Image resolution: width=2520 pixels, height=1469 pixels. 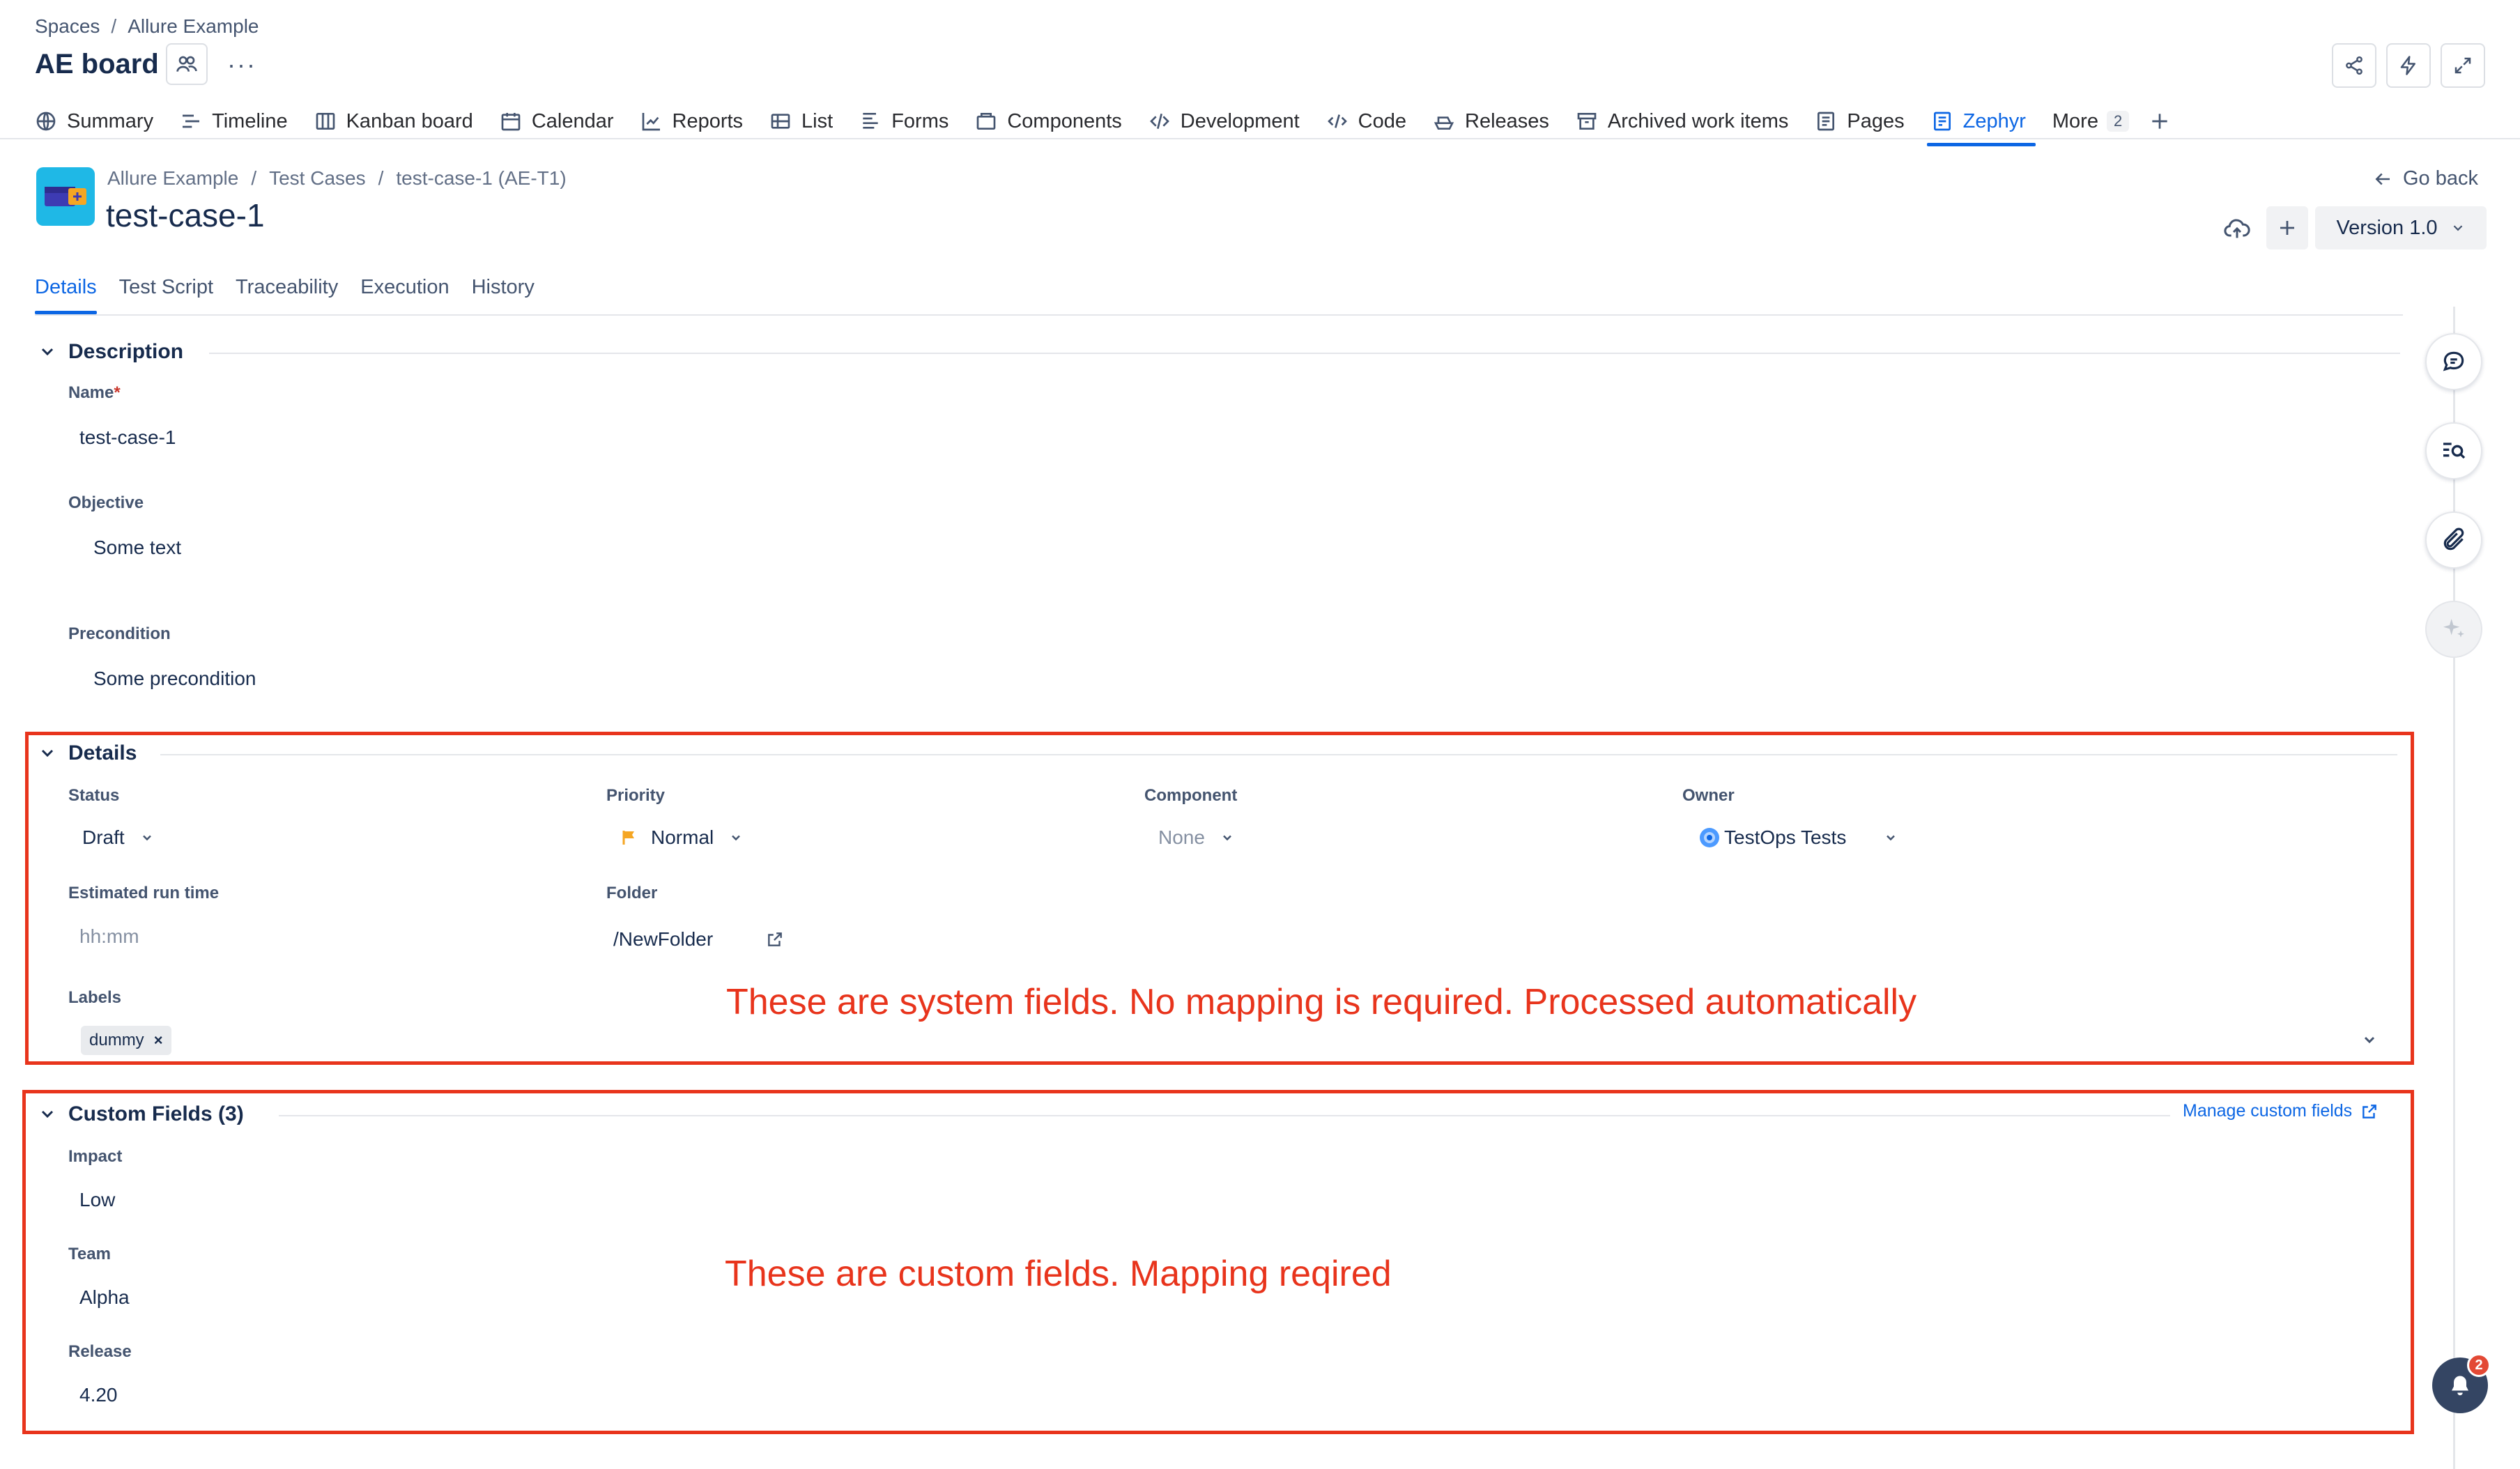 What do you see at coordinates (128, 438) in the screenshot?
I see `name-field: test-case-1` at bounding box center [128, 438].